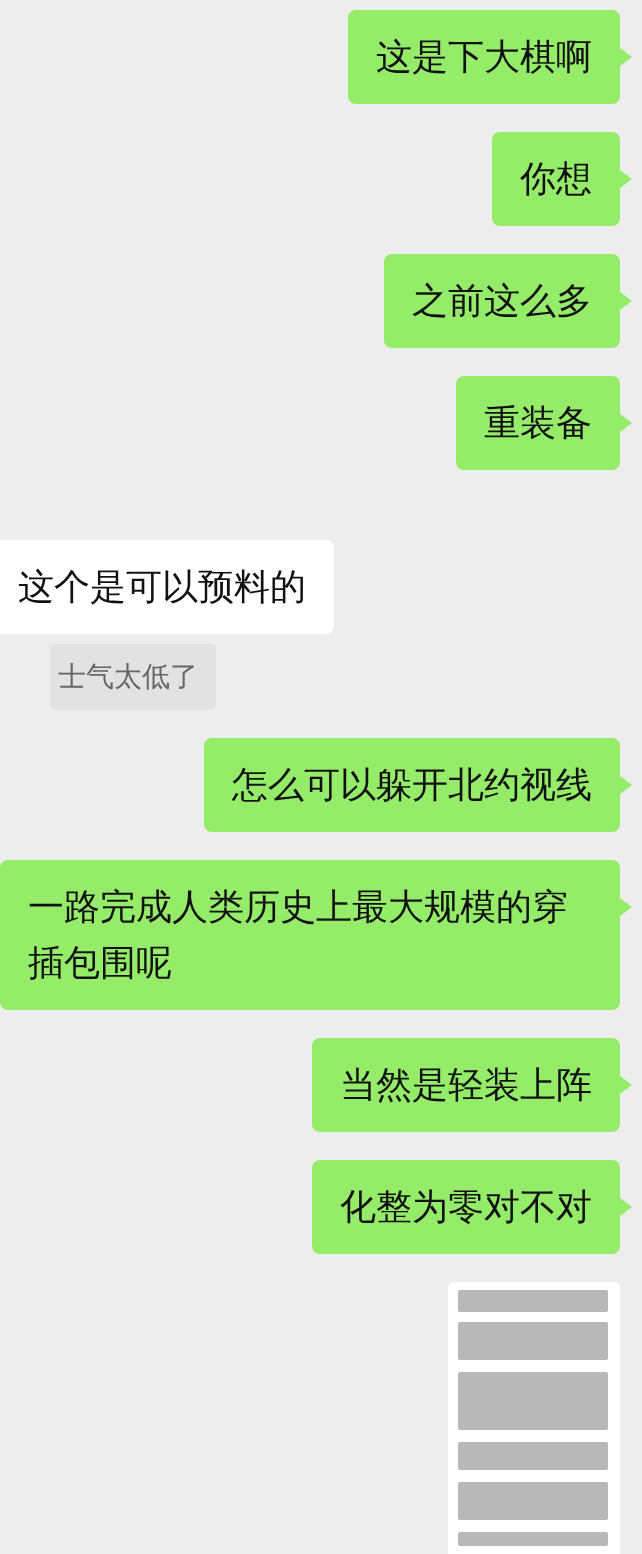 The height and width of the screenshot is (1554, 642). I want to click on message-bubble: 重装备, so click(538, 423).